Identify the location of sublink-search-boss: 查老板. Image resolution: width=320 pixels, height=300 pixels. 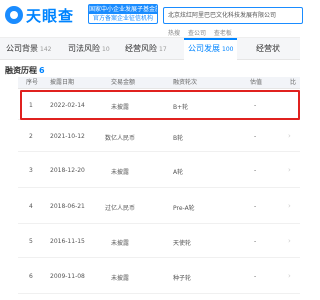
(223, 33).